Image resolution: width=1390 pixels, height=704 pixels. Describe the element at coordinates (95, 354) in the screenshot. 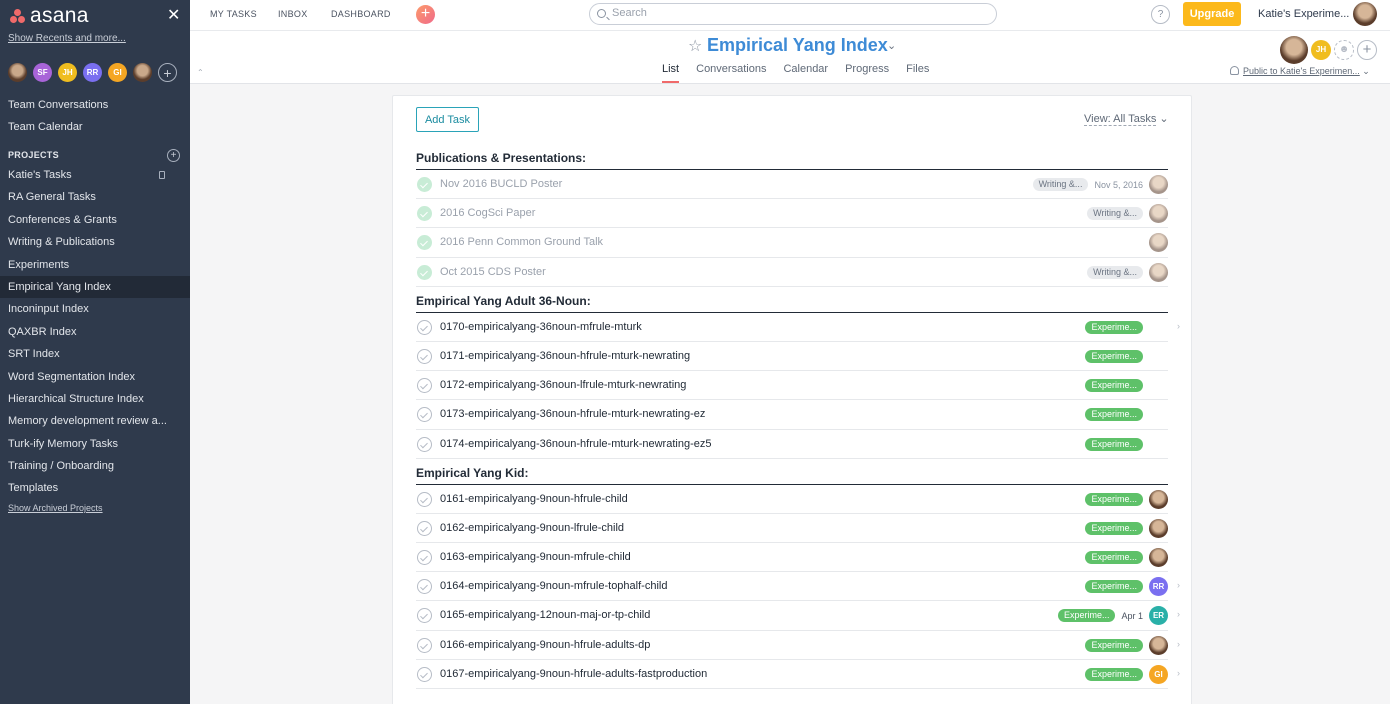

I see `sidebar-project-item: SRT Index` at that location.